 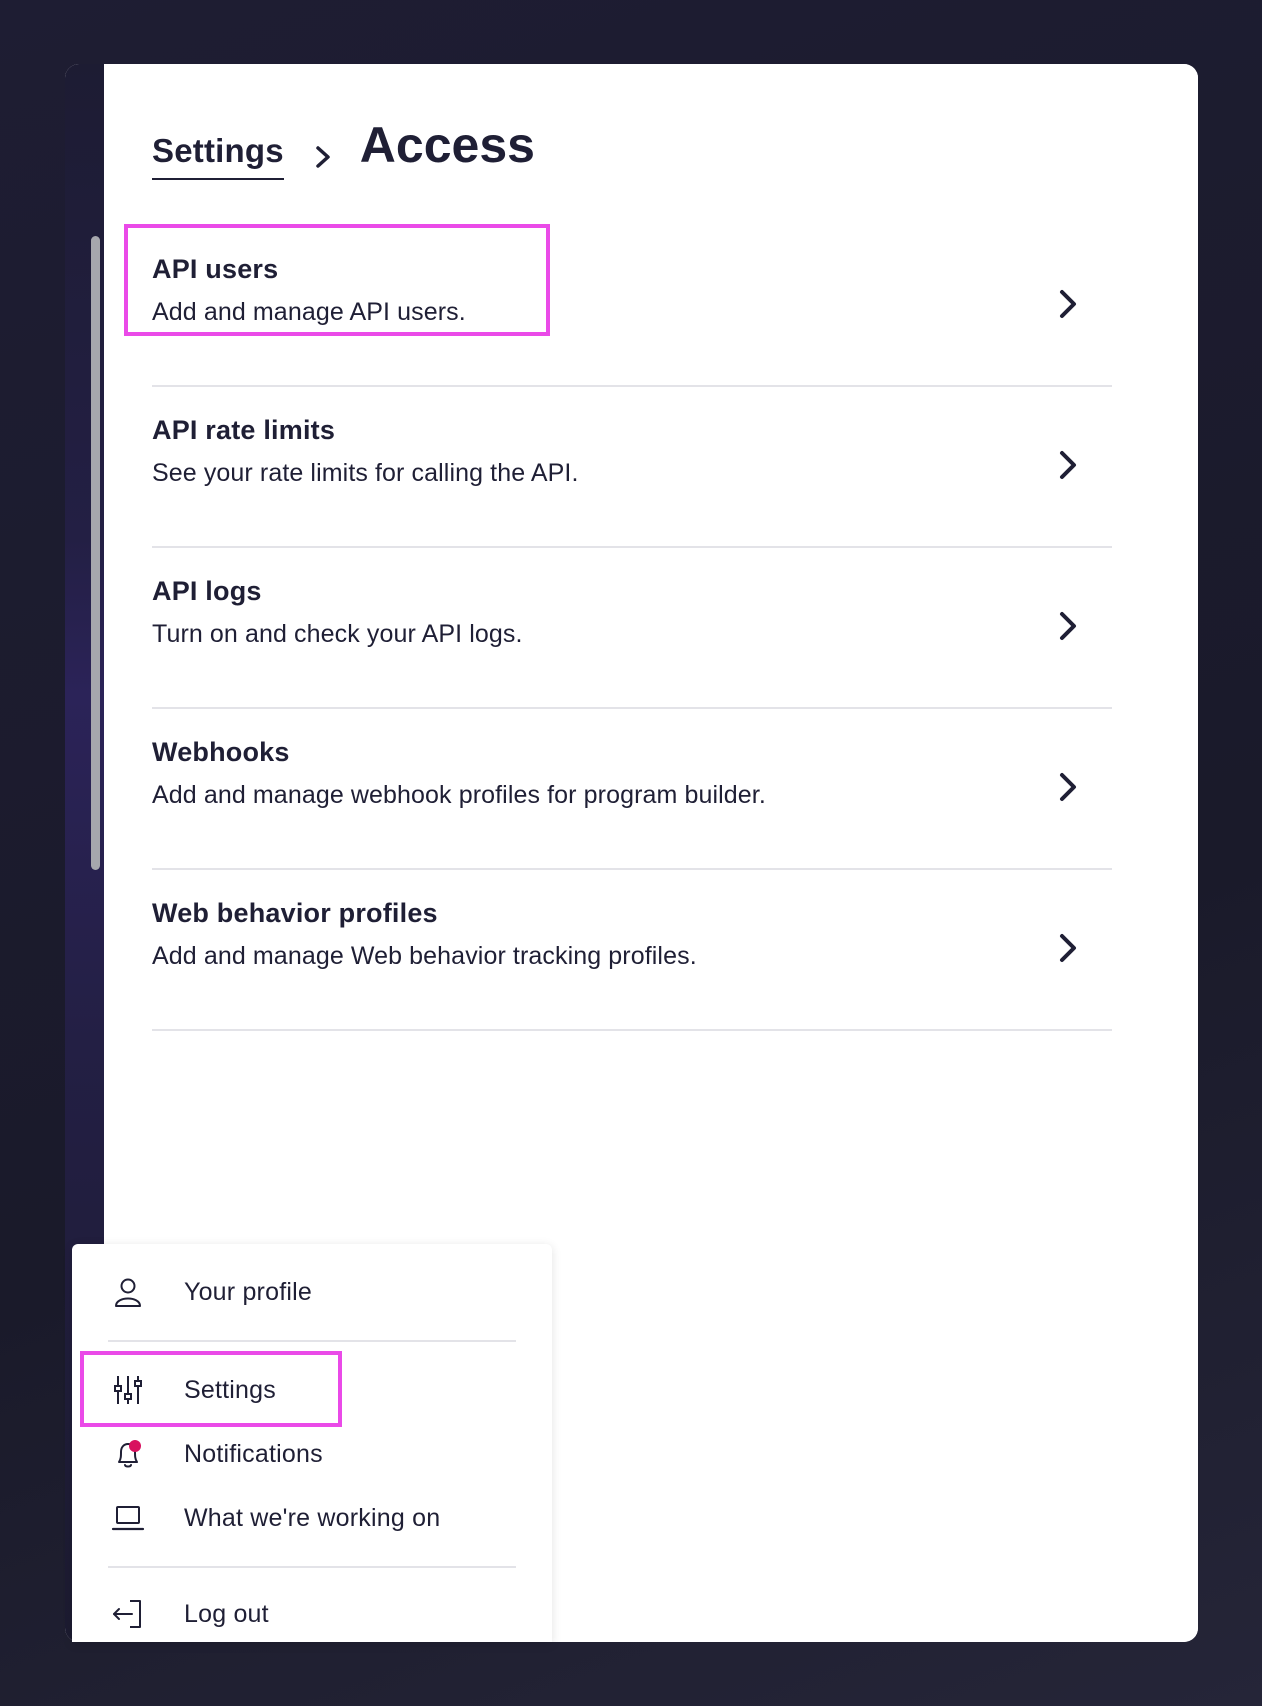 I want to click on menu-item-notifications: Notifications, so click(x=312, y=1454).